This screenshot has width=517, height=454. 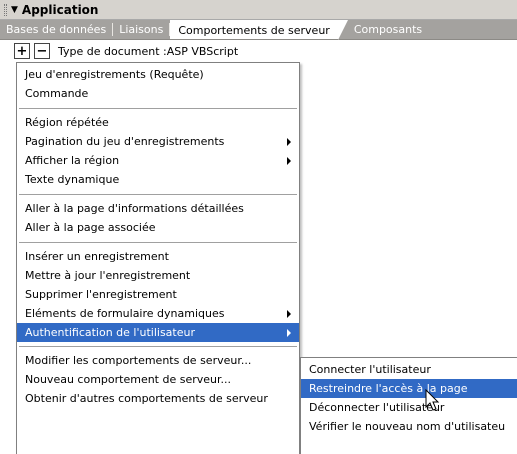 What do you see at coordinates (158, 294) in the screenshot?
I see `menu-item-delete-record: Supprimer l'enregistrement` at bounding box center [158, 294].